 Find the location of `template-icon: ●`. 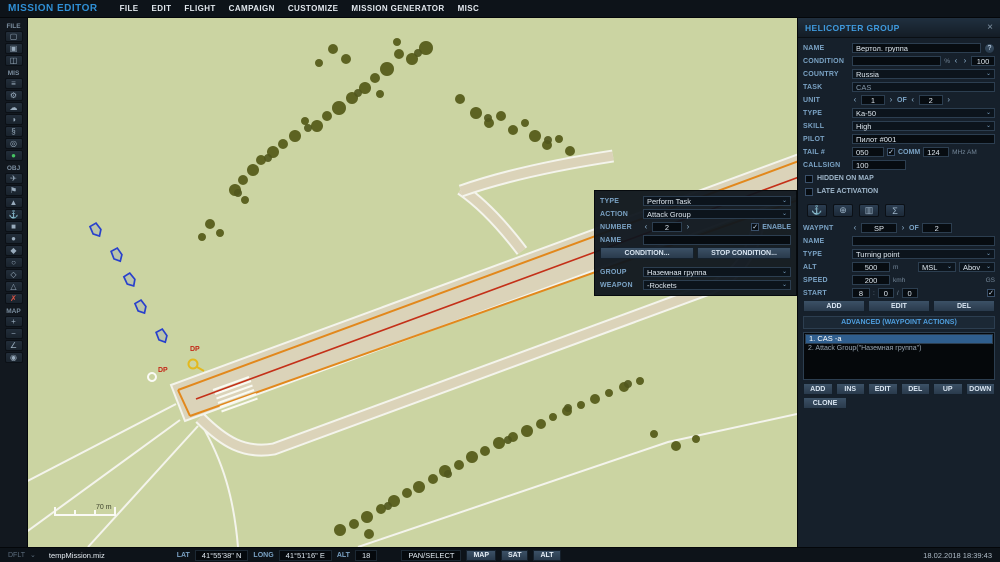

template-icon: ● is located at coordinates (13, 238).